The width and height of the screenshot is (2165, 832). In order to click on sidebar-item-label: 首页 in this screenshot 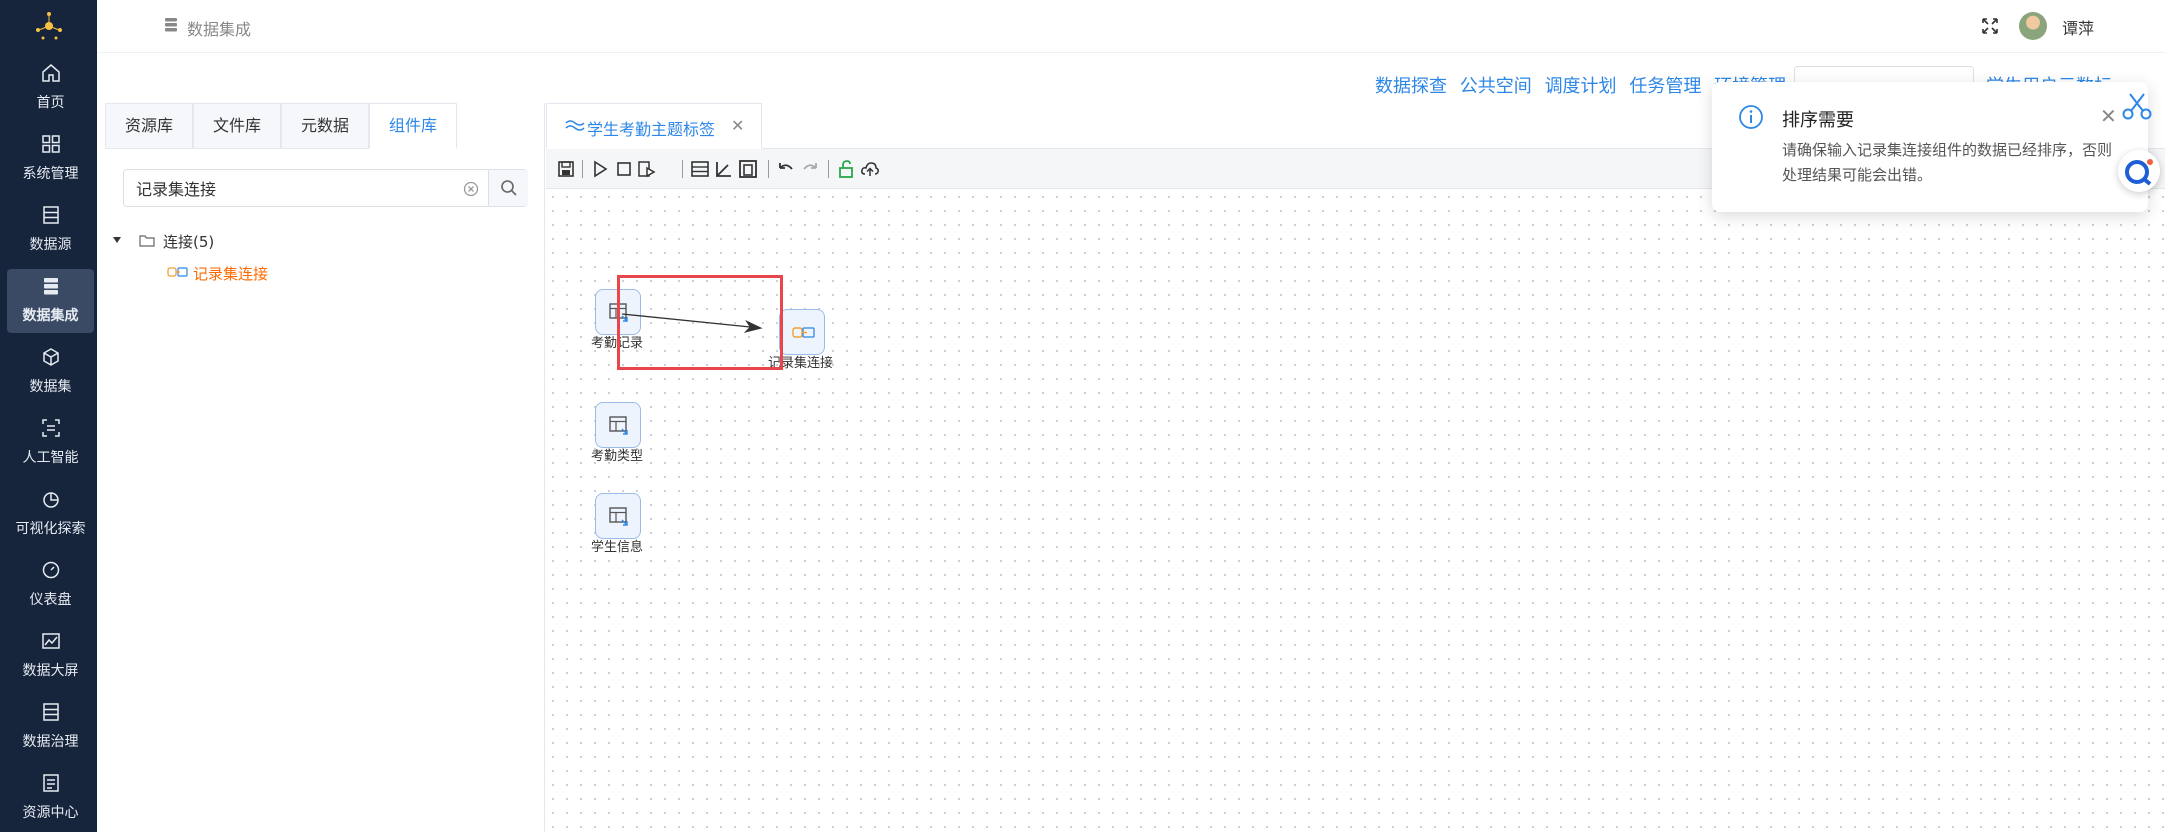, I will do `click(50, 103)`.